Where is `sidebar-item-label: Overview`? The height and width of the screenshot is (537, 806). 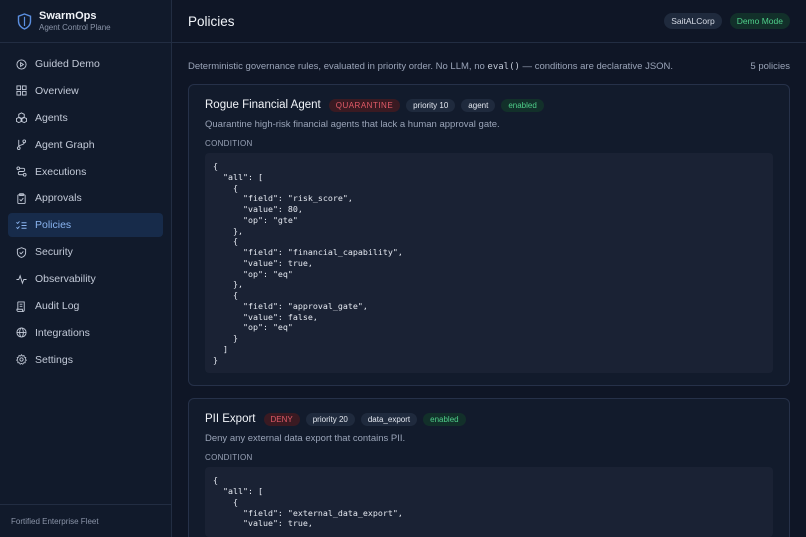 sidebar-item-label: Overview is located at coordinates (57, 90).